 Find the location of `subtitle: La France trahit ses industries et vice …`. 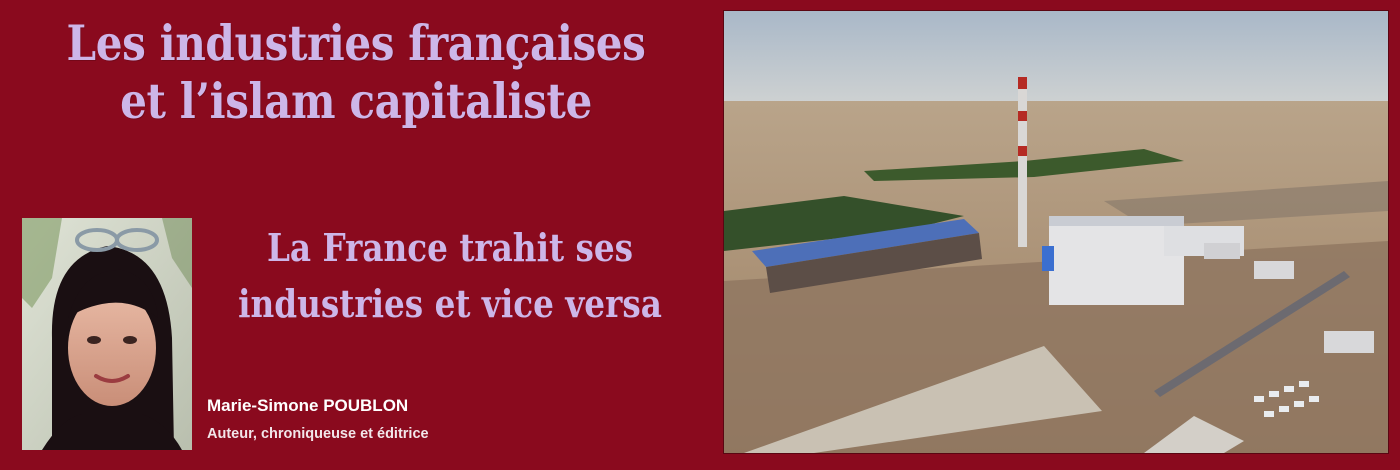

subtitle: La France trahit ses industries et vice … is located at coordinates (449, 276).